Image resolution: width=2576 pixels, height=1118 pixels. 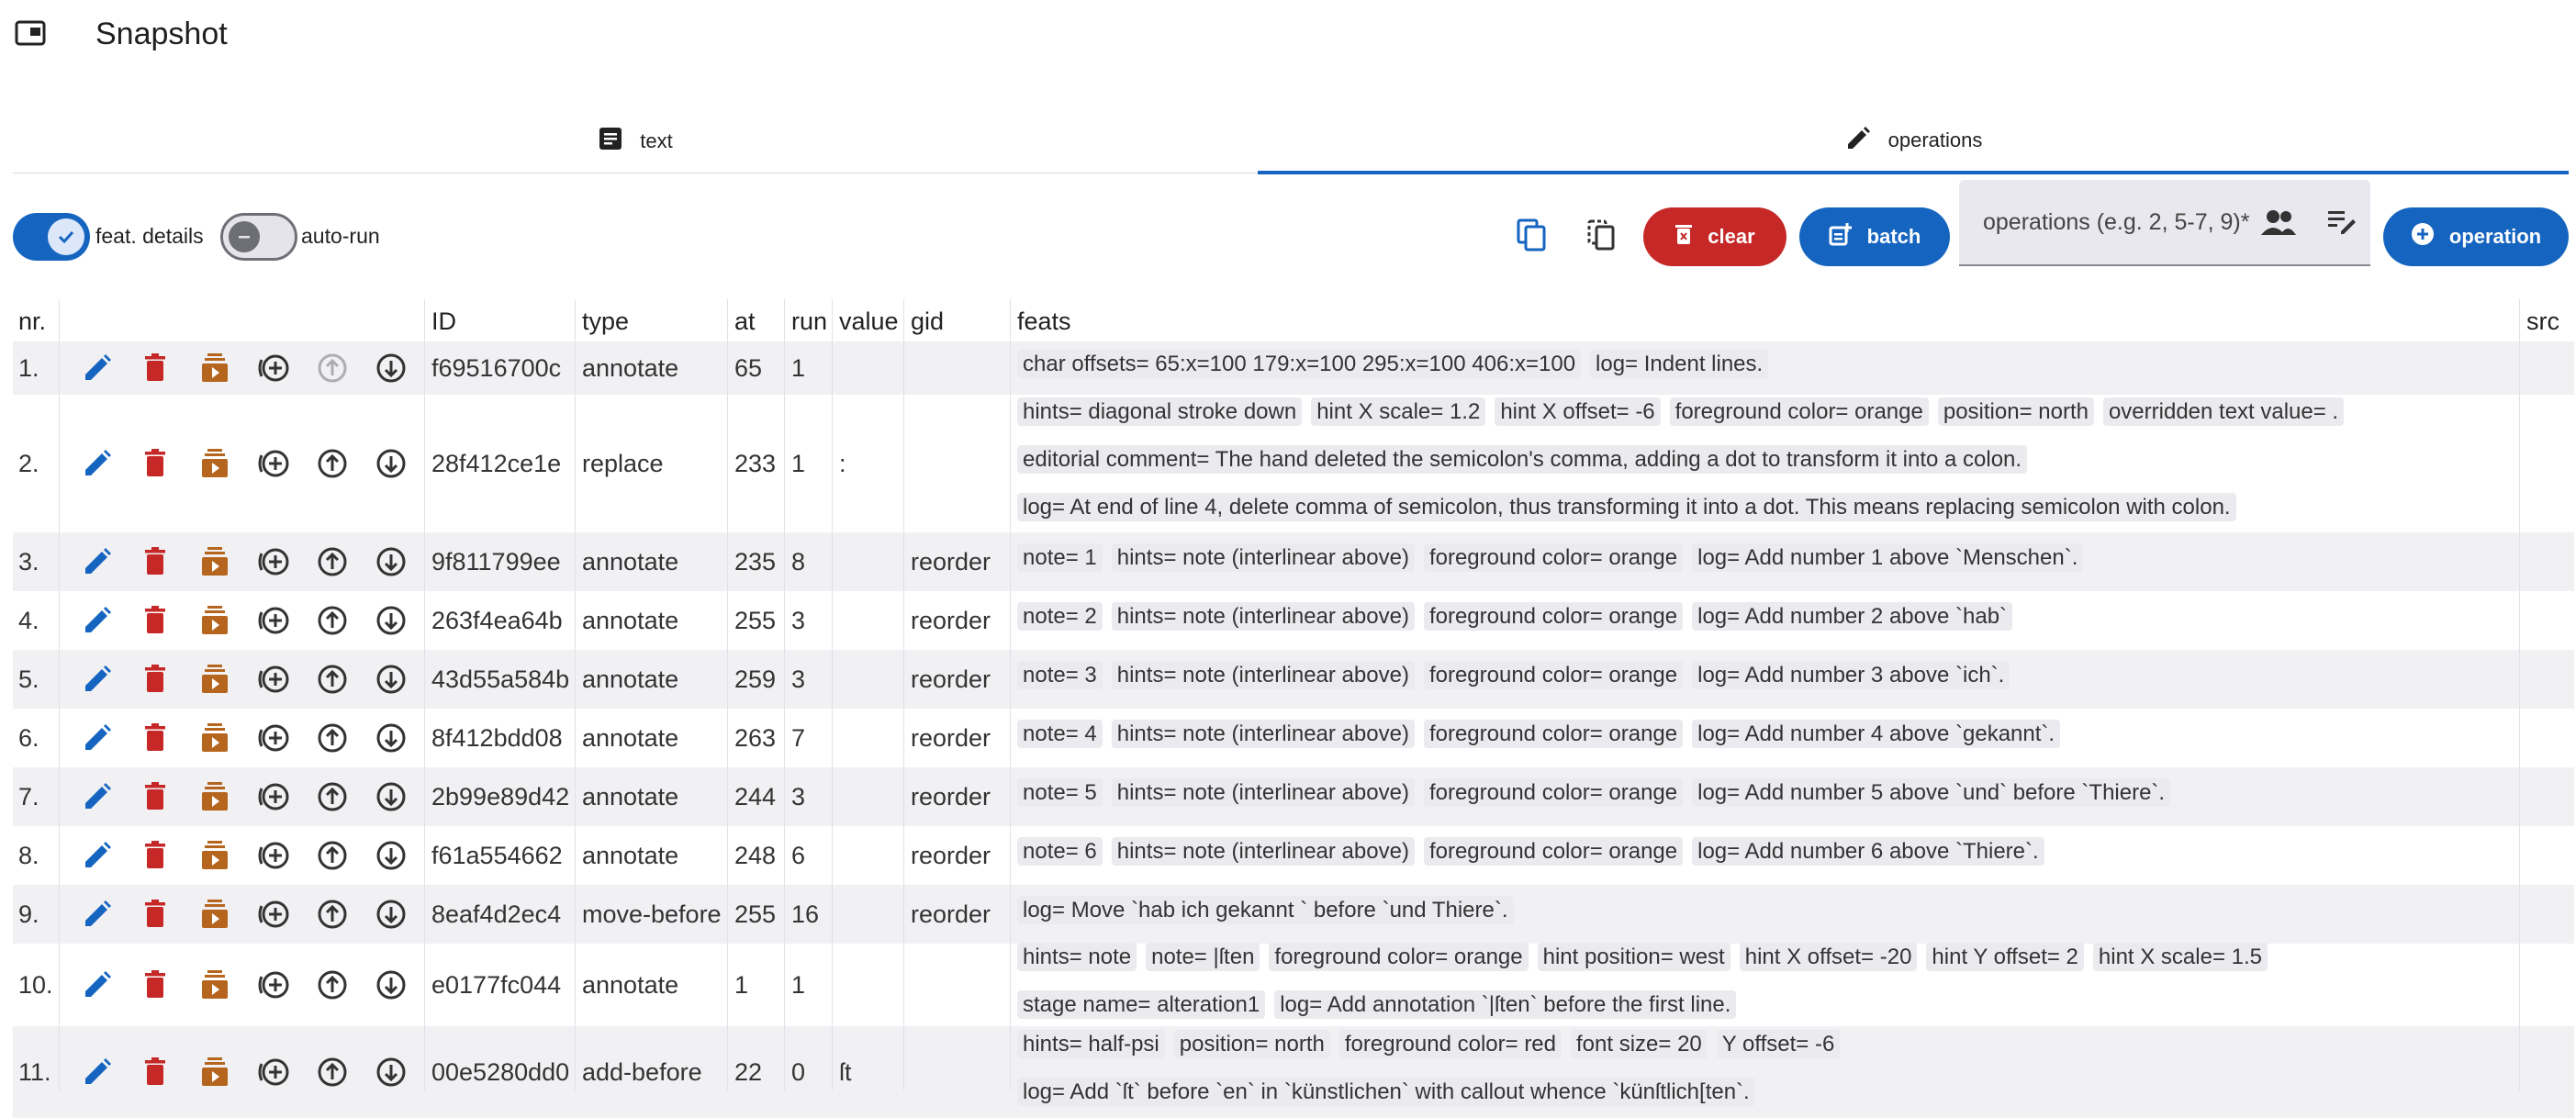 What do you see at coordinates (2278, 224) in the screenshot?
I see `people-icon` at bounding box center [2278, 224].